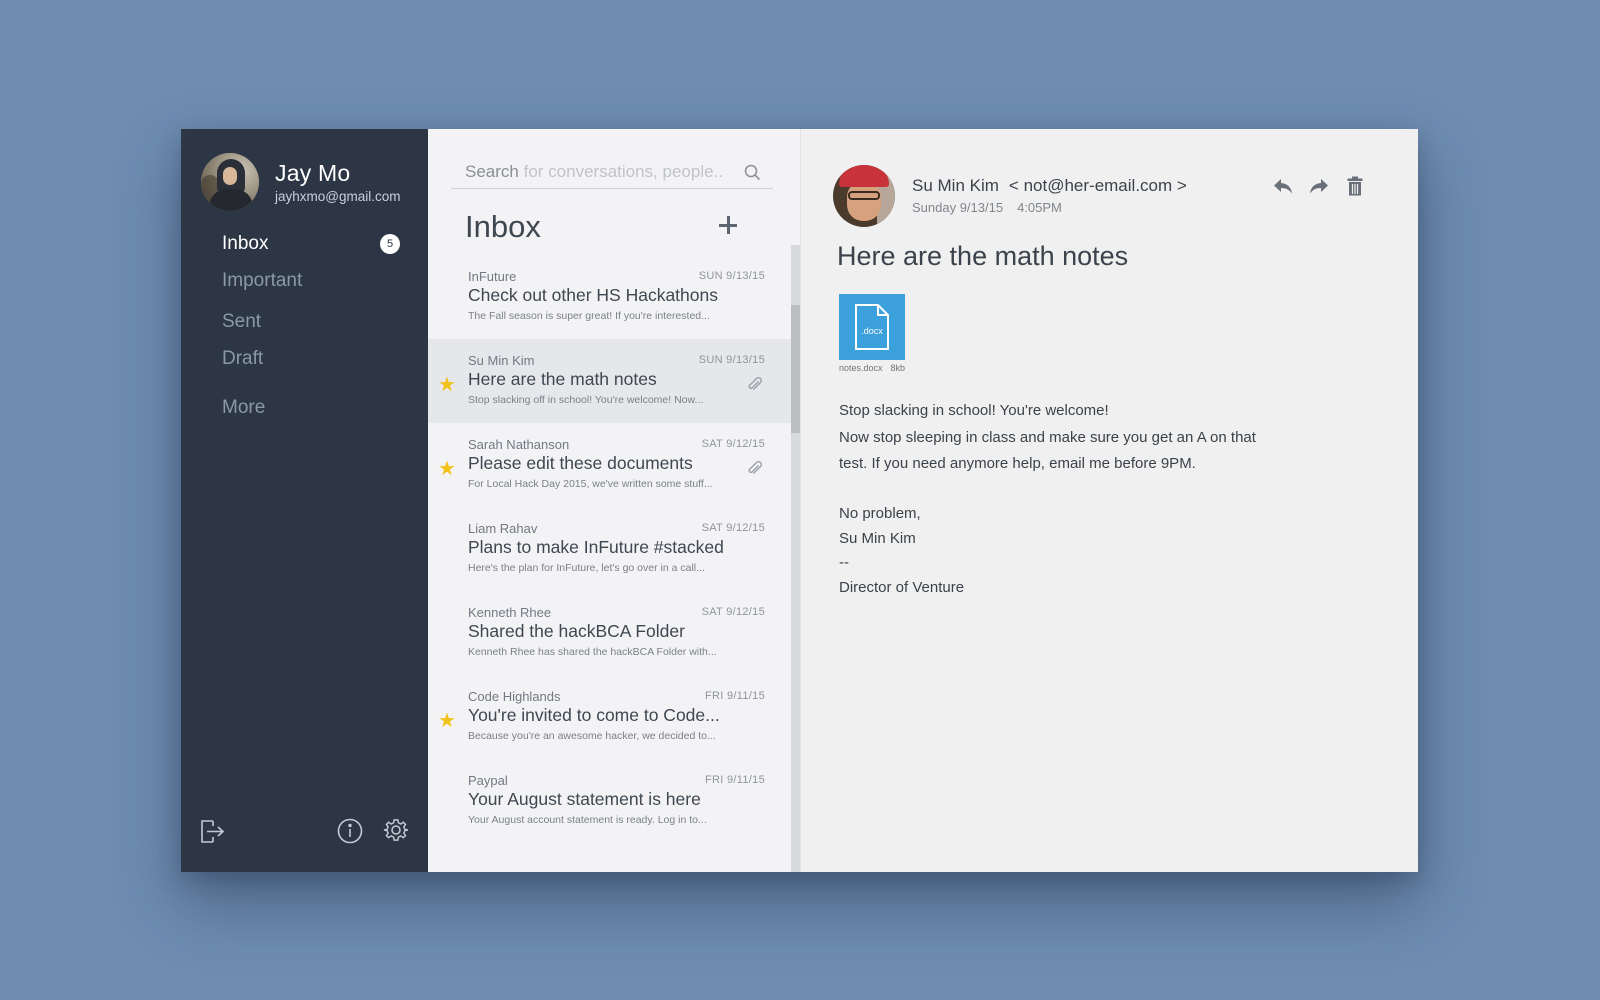 The height and width of the screenshot is (1000, 1600). Describe the element at coordinates (311, 408) in the screenshot. I see `sidebar-item-more: More` at that location.